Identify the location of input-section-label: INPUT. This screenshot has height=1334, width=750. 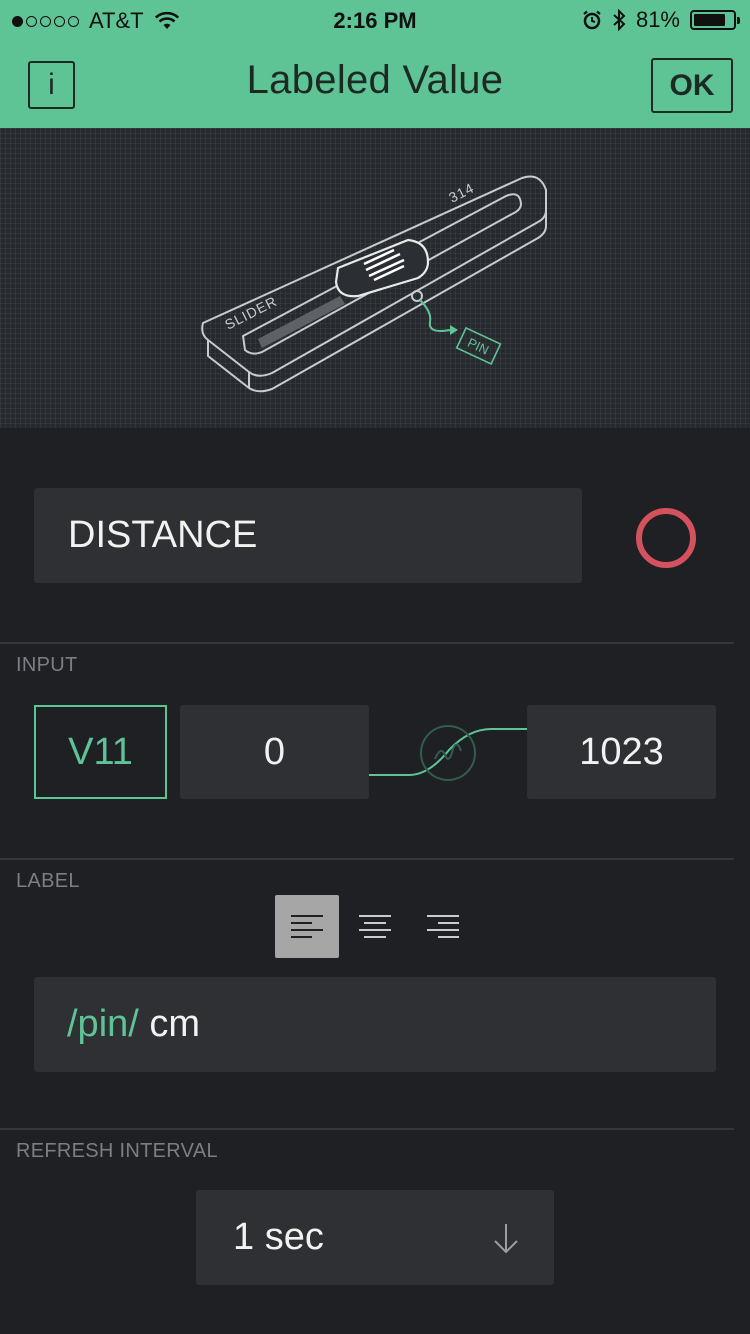
(47, 665).